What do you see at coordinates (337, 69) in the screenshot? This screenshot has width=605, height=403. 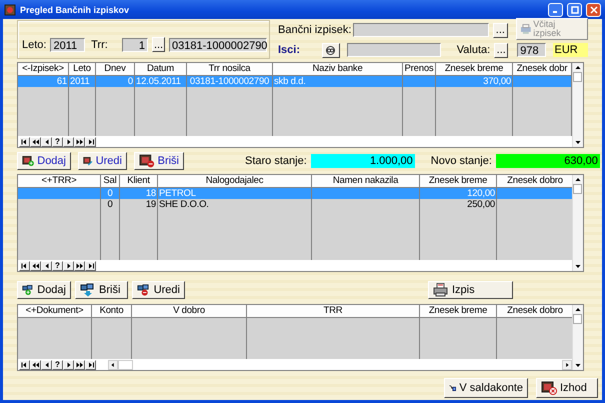 I see `column-header: Naziv banke` at bounding box center [337, 69].